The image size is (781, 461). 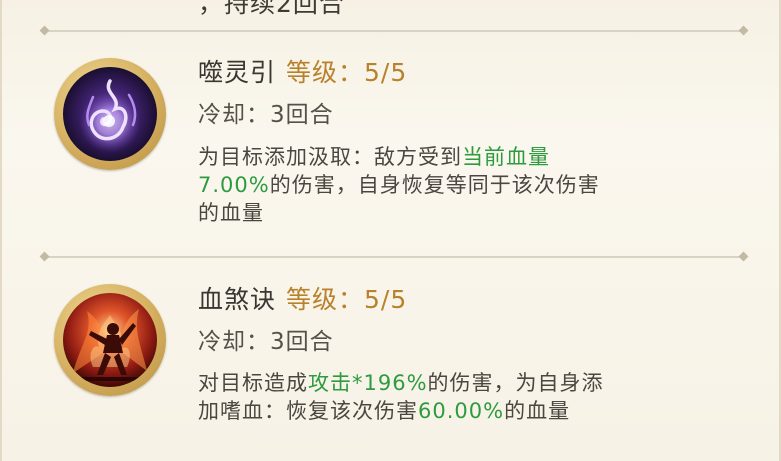 I want to click on desc-highlight: 7.00%, so click(x=234, y=185).